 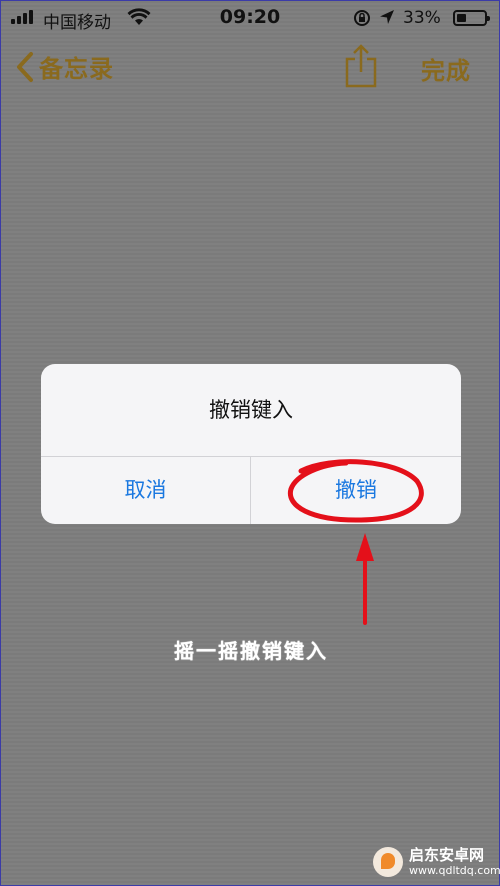 What do you see at coordinates (365, 547) in the screenshot?
I see `annotation-arrow-head` at bounding box center [365, 547].